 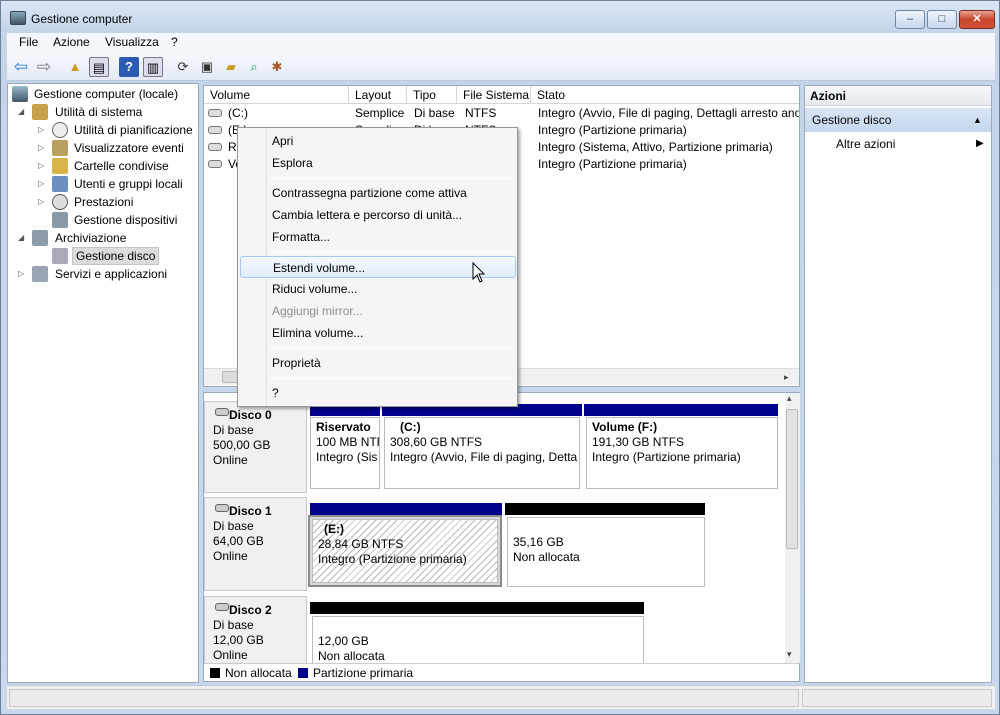 What do you see at coordinates (258, 673) in the screenshot?
I see `legend-label: Non allocata` at bounding box center [258, 673].